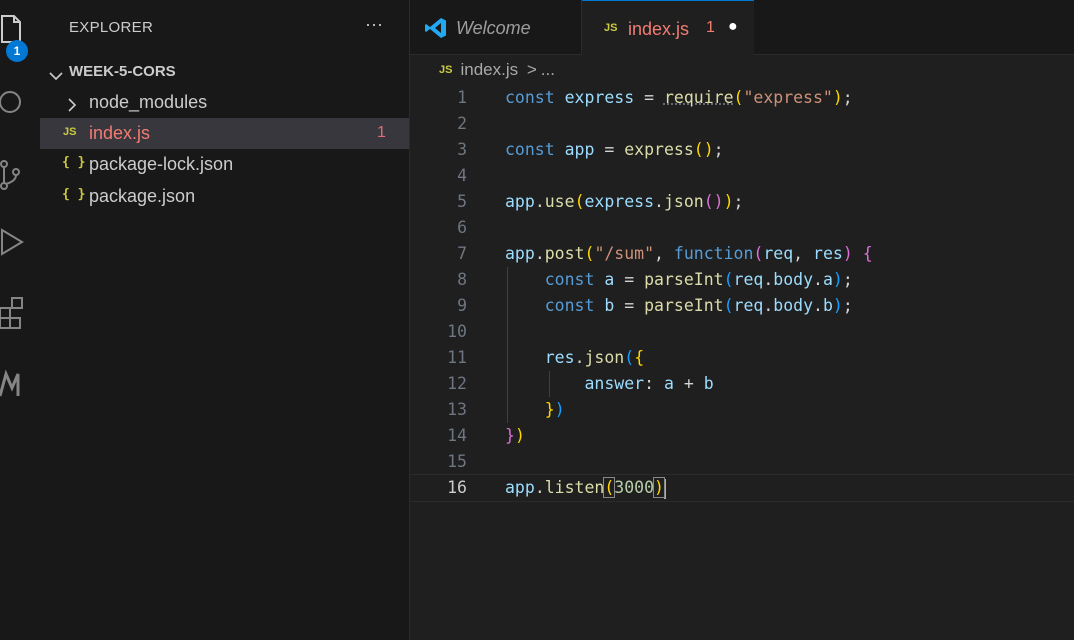 The width and height of the screenshot is (1074, 640). I want to click on code-line: 13 }), so click(742, 410).